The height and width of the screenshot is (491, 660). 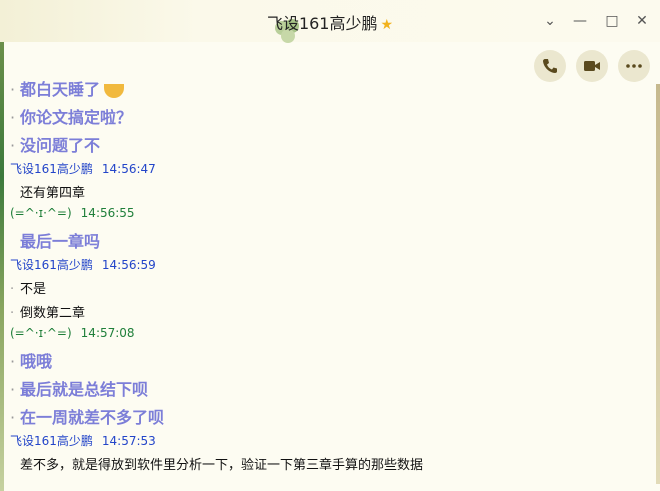 I want to click on window-title: 飞设161高少鹏 ★, so click(x=330, y=22).